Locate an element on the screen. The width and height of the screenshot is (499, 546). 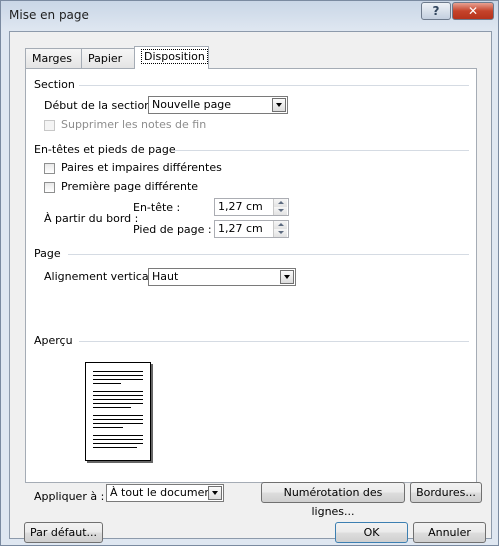
suppress-endnotes-checkbox is located at coordinates (49, 125).